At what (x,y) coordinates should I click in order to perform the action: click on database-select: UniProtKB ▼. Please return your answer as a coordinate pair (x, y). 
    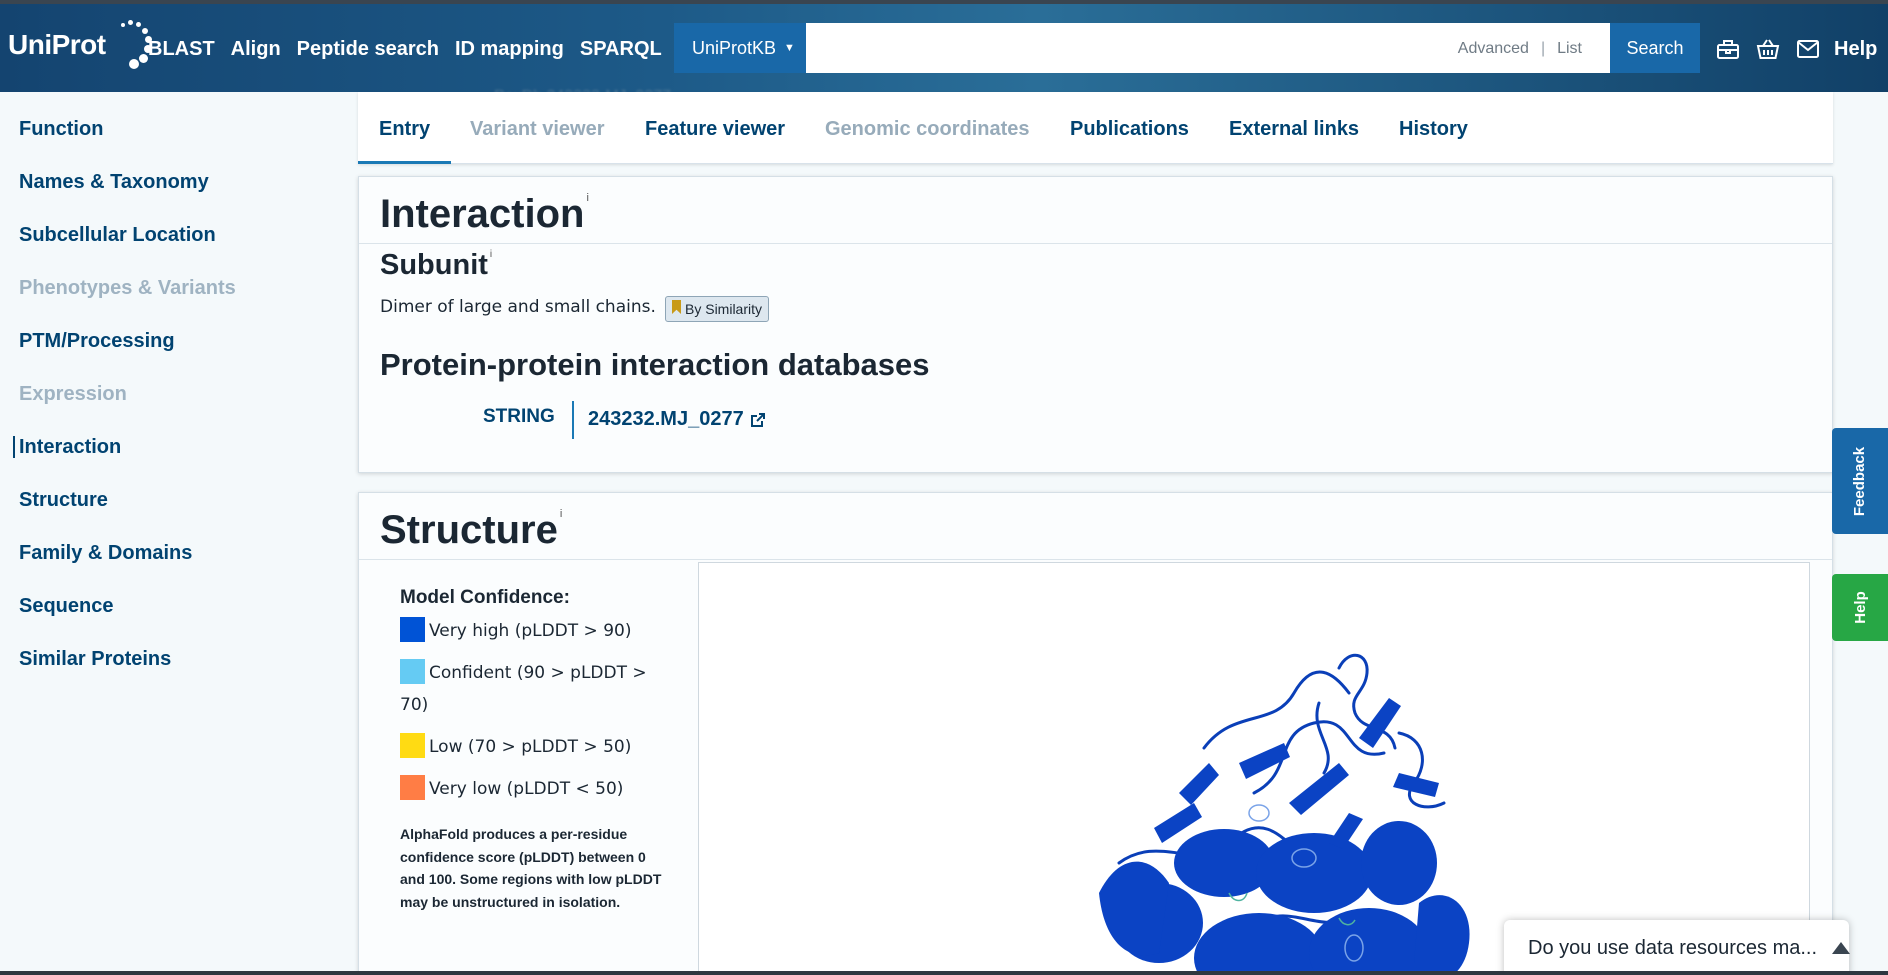
    Looking at the image, I should click on (740, 48).